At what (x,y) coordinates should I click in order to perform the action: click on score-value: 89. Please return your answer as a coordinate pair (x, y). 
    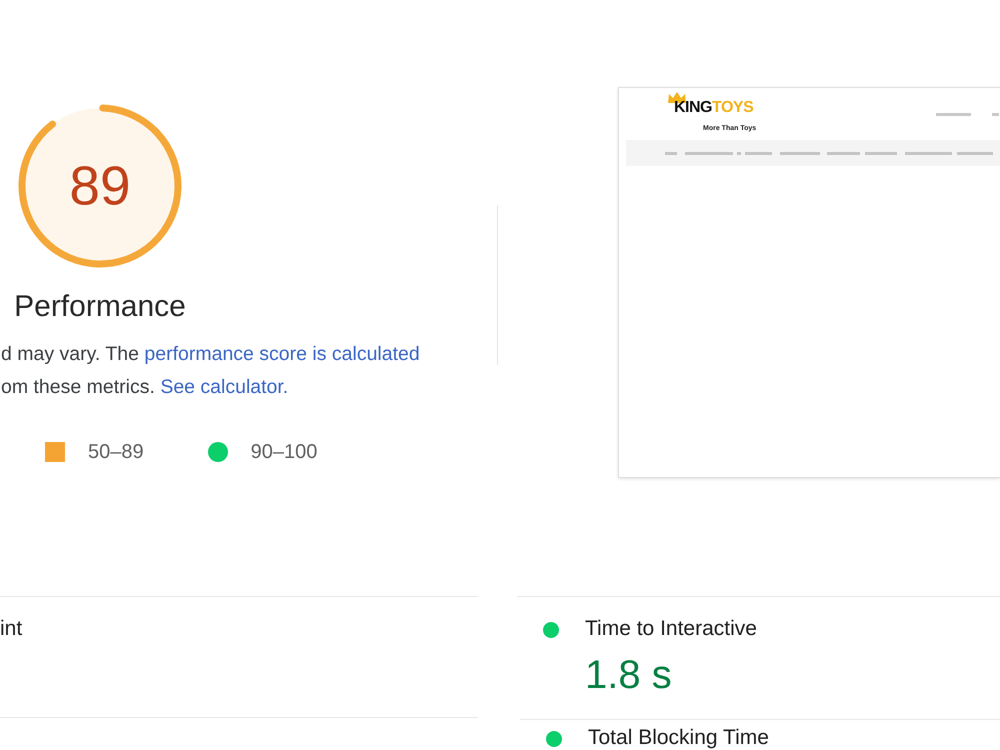
    Looking at the image, I should click on (100, 186).